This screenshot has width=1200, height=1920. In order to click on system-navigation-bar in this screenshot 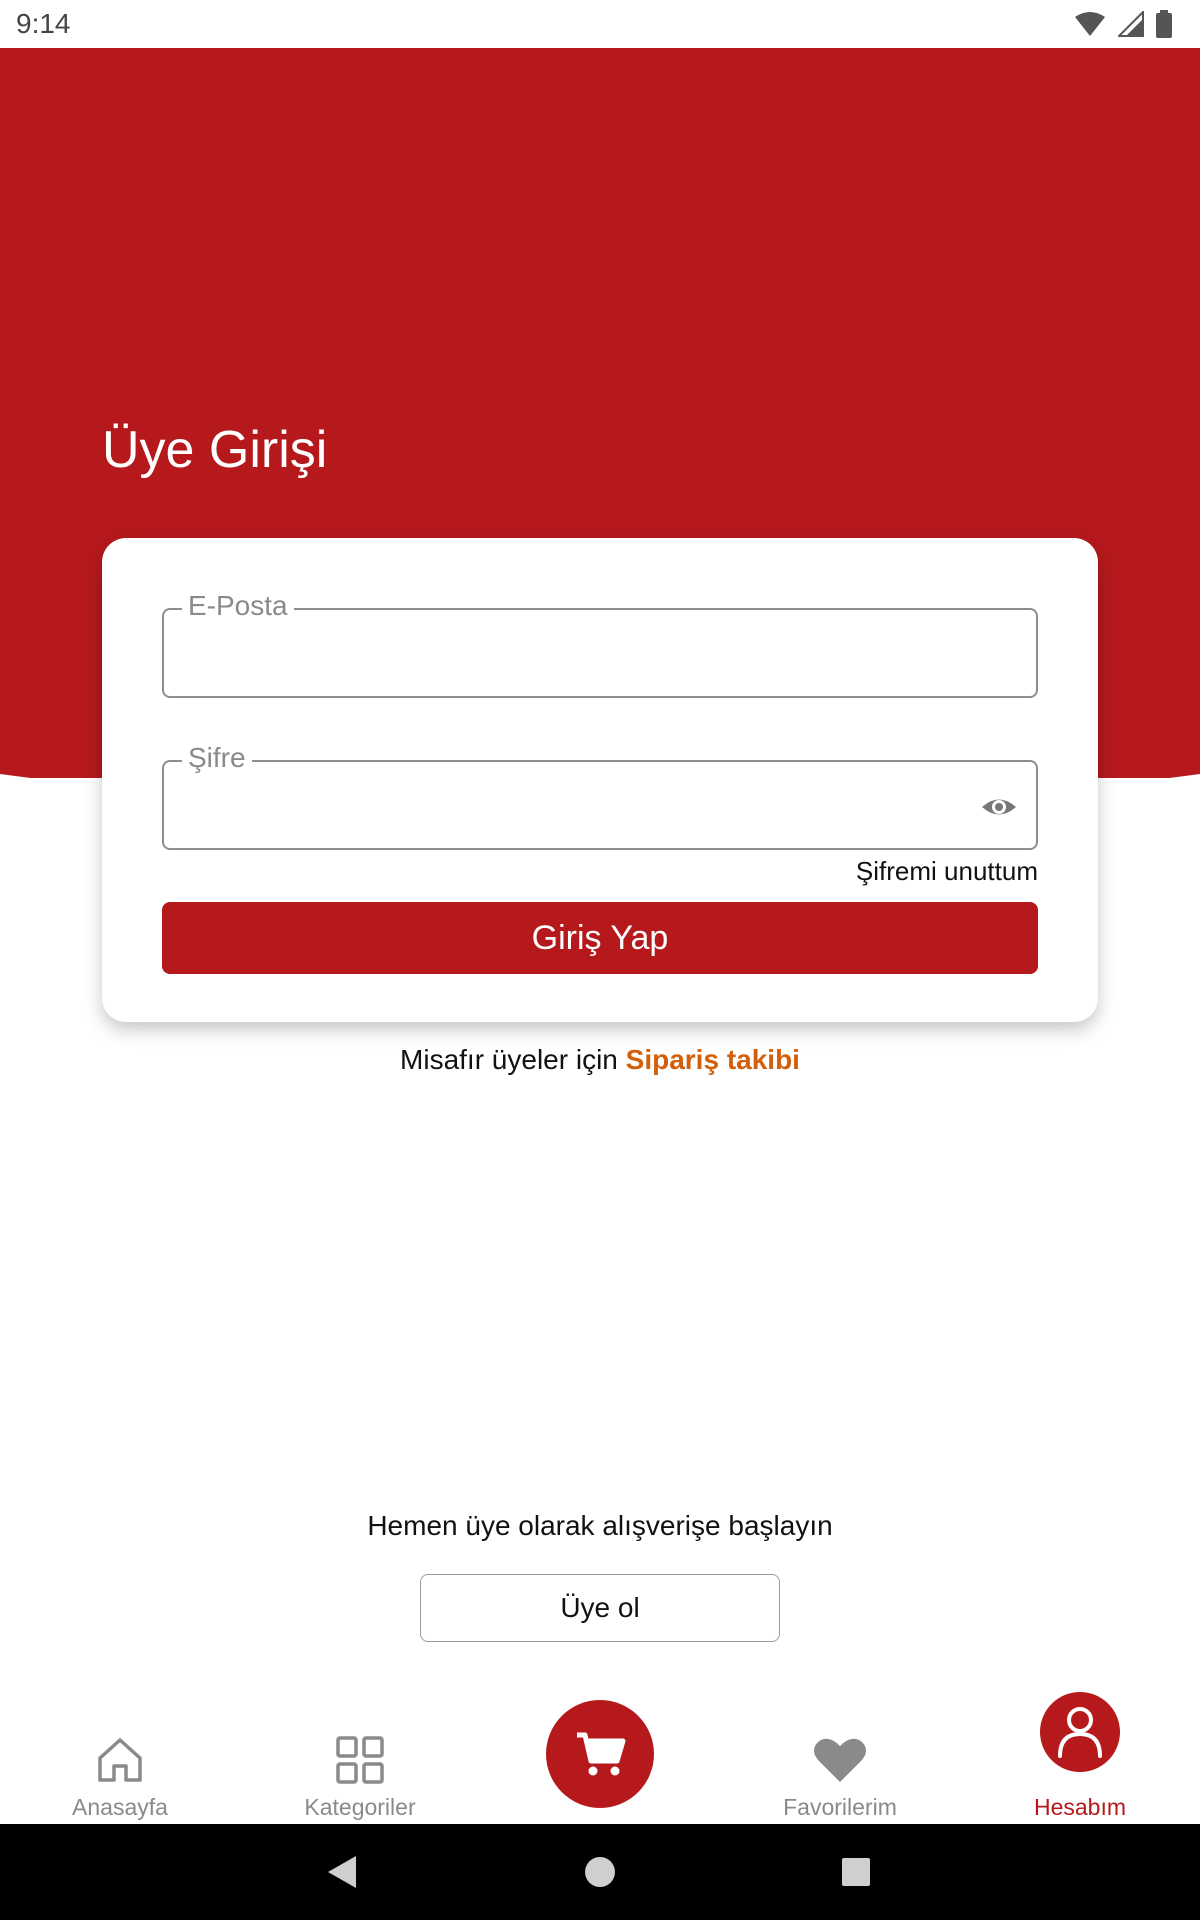, I will do `click(600, 1872)`.